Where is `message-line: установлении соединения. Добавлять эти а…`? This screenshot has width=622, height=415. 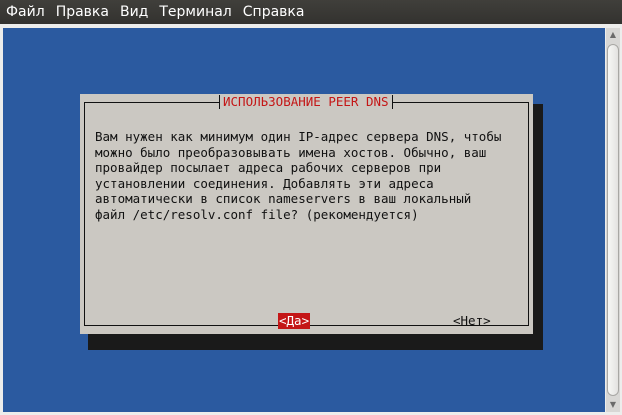 message-line: установлении соединения. Добавлять эти а… is located at coordinates (264, 183).